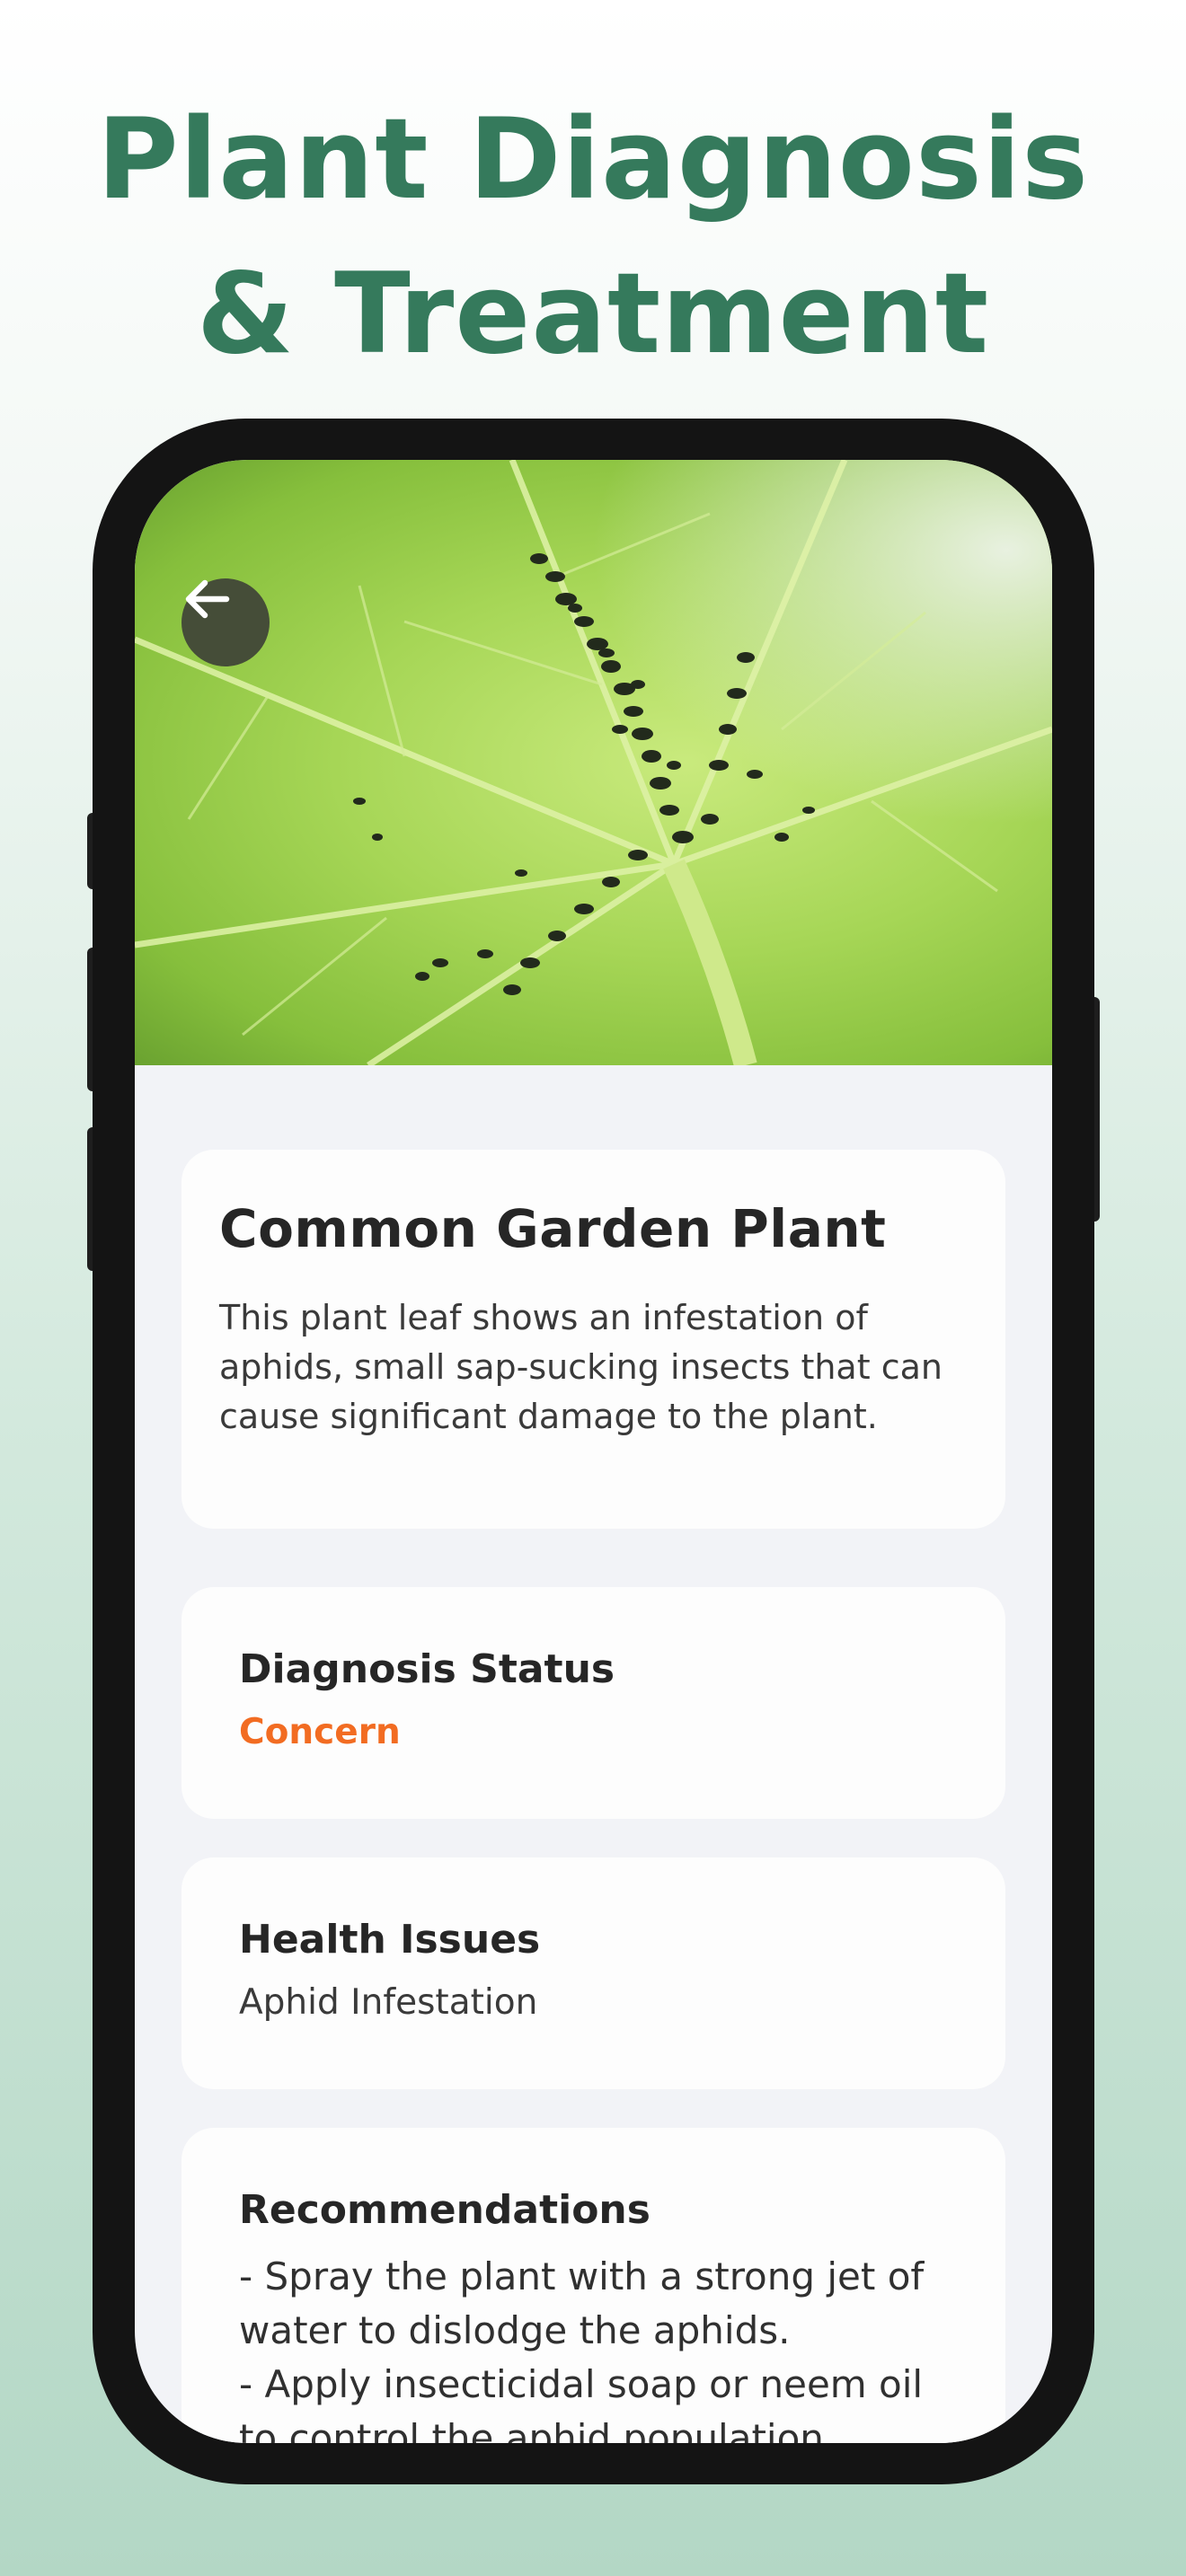  I want to click on diagnosis-status-title: Diagnosis Status, so click(427, 1669).